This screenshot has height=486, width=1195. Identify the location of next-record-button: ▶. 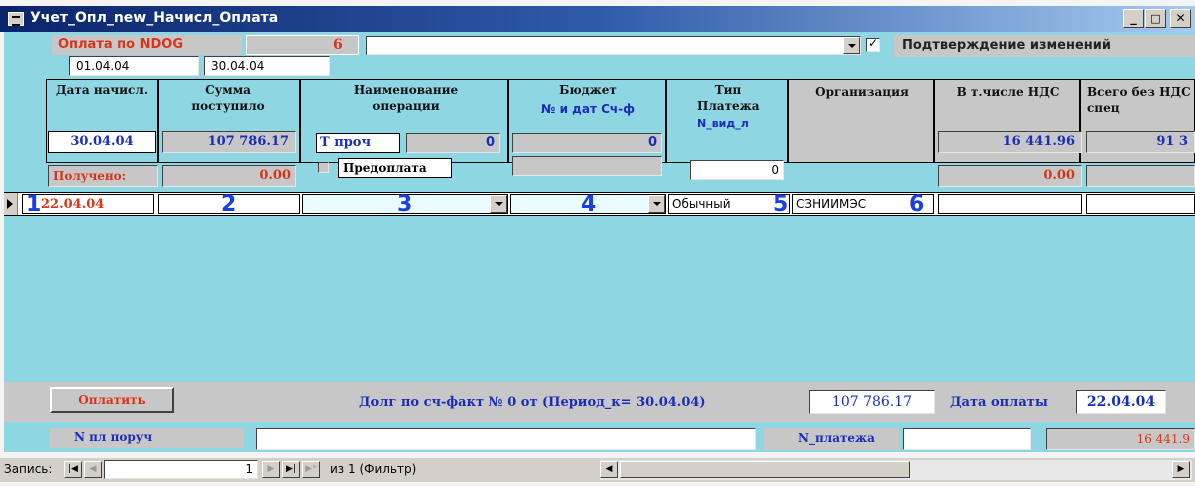
(271, 469).